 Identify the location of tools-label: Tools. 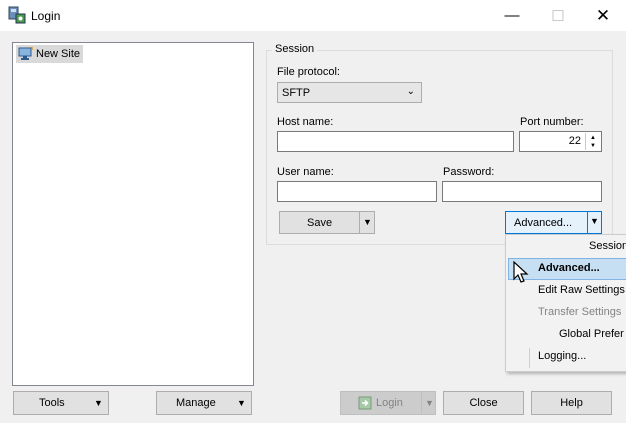
(52, 403).